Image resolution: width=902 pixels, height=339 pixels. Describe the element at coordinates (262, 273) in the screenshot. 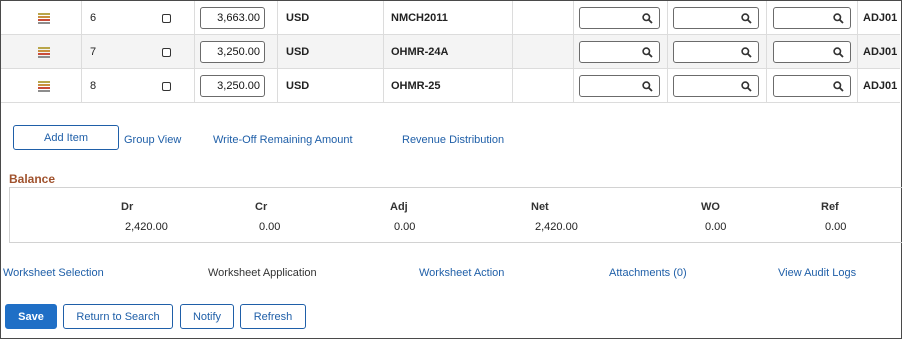

I see `worksheet-application-current: Worksheet Application` at that location.